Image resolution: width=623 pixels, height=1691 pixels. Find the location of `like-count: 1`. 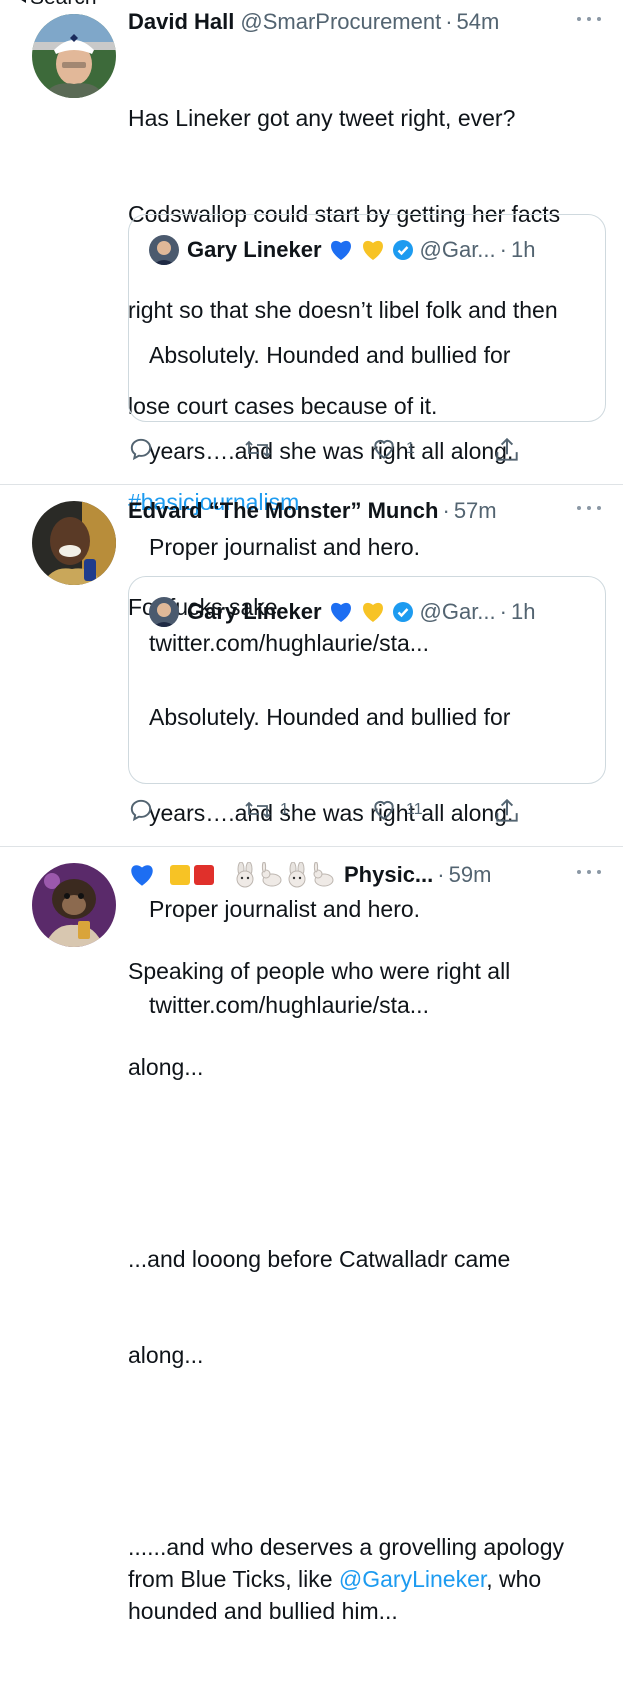

like-count: 1 is located at coordinates (410, 448).